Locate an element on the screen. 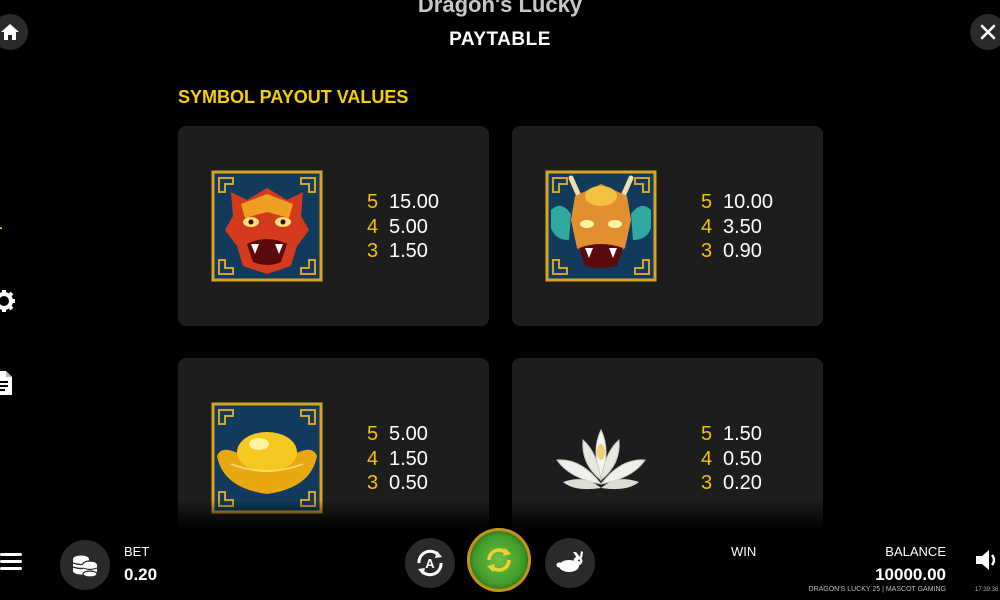  info-icon: i is located at coordinates (1, 219).